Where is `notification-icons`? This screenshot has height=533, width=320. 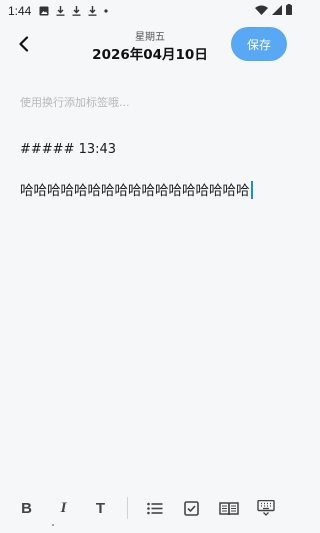 notification-icons is located at coordinates (73, 11).